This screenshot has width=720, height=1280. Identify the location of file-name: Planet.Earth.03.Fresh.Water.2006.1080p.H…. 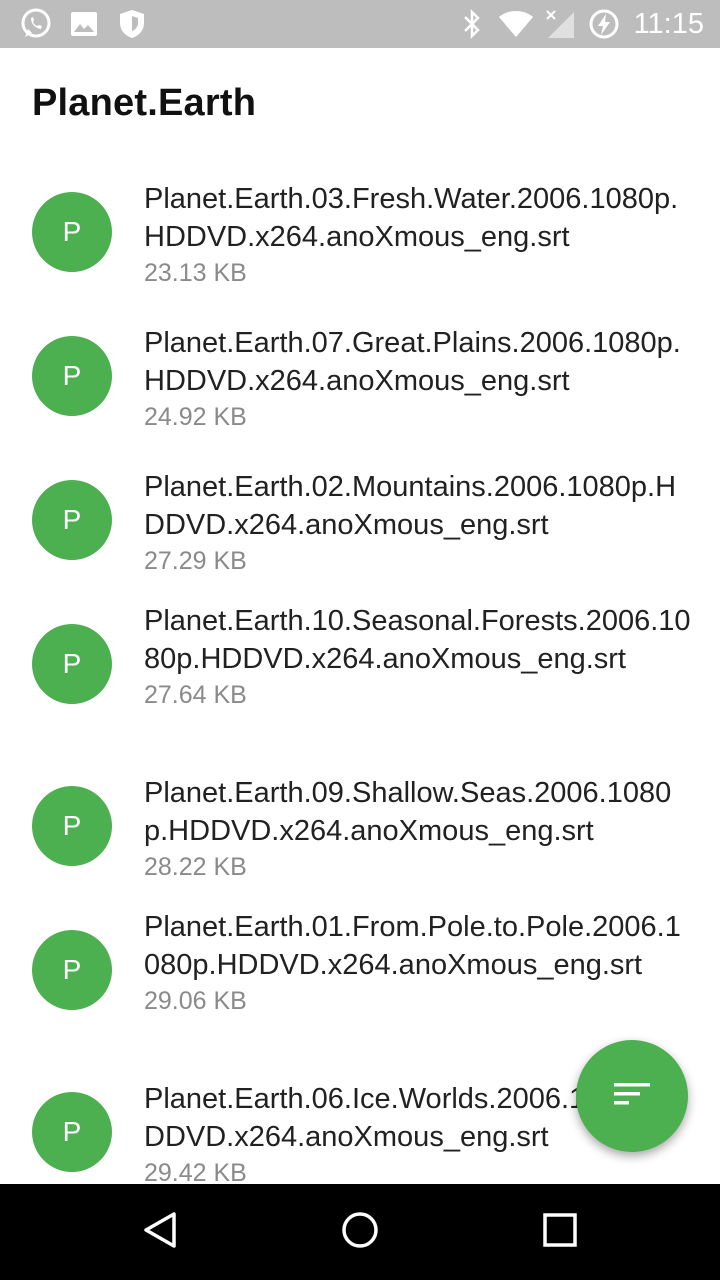
(411, 218).